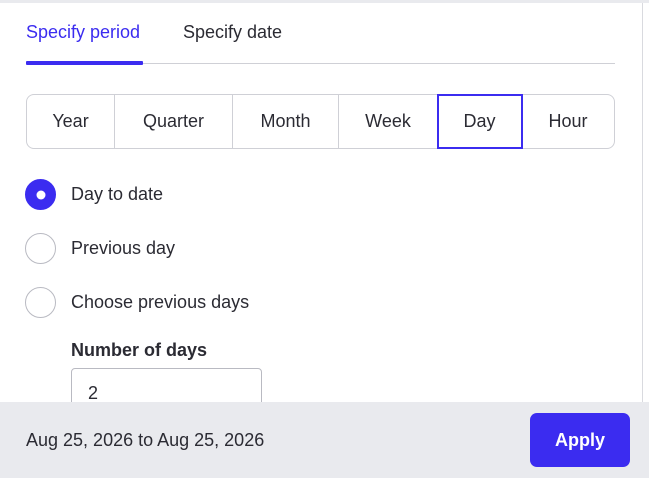 Image resolution: width=649 pixels, height=478 pixels. I want to click on radio-choose-previous-days: Choose previous days, so click(137, 302).